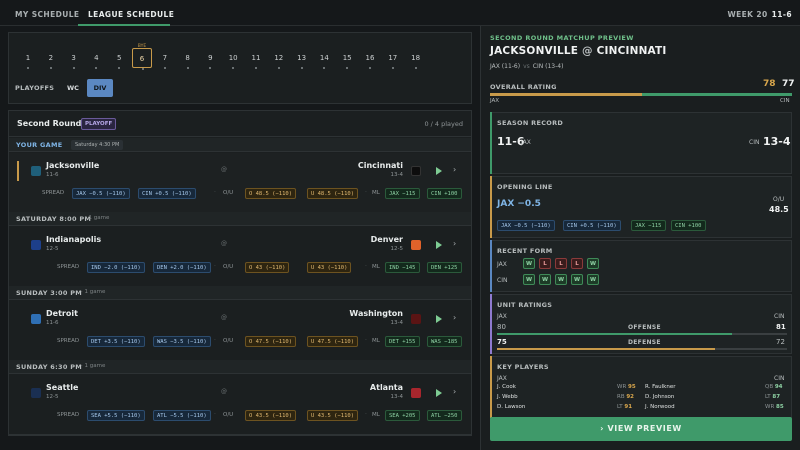  I want to click on playoffs-label: PLAYOFFS, so click(35, 88).